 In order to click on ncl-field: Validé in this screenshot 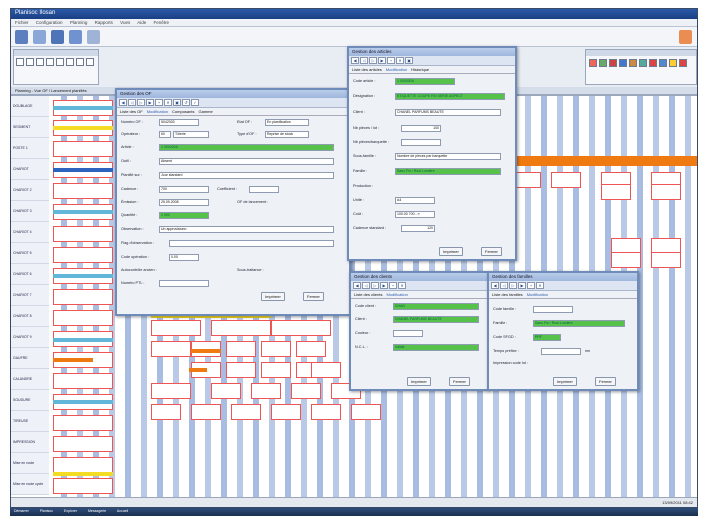, I will do `click(436, 347)`.